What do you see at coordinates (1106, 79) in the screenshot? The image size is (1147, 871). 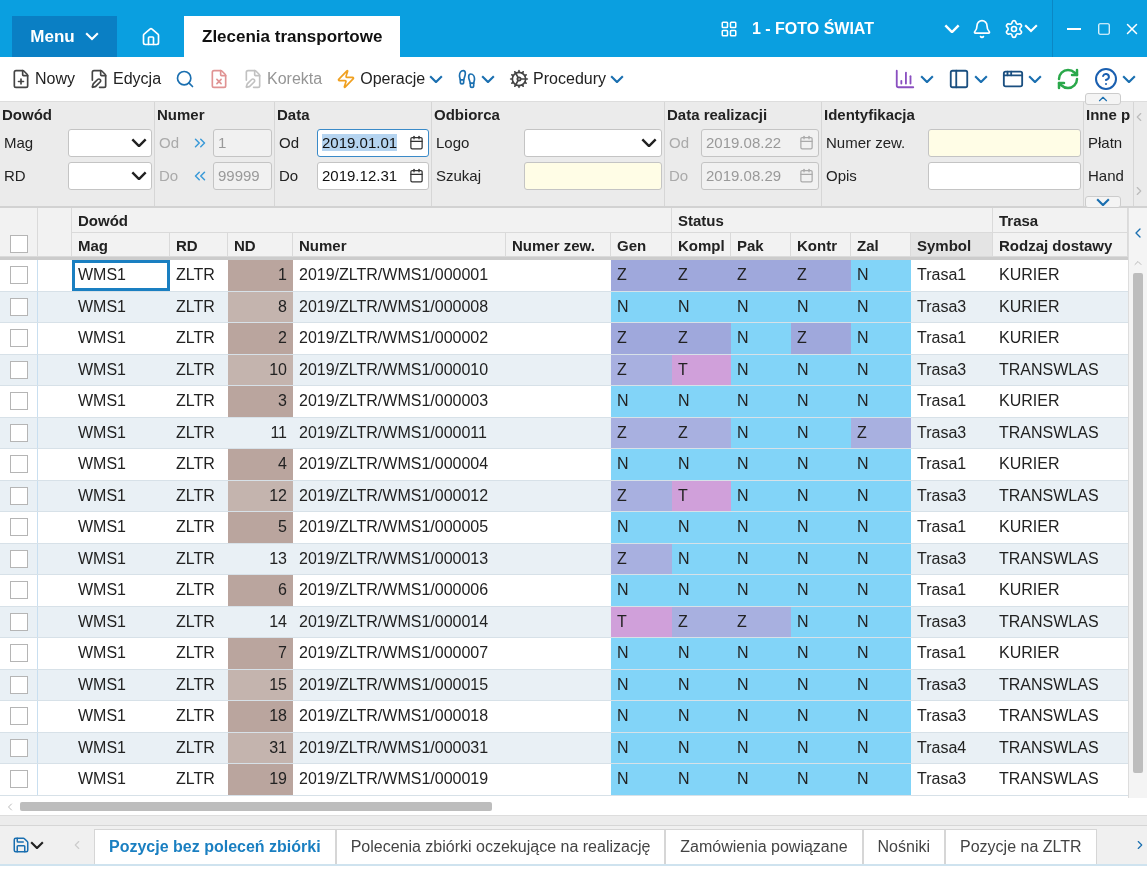 I see `help-icon` at bounding box center [1106, 79].